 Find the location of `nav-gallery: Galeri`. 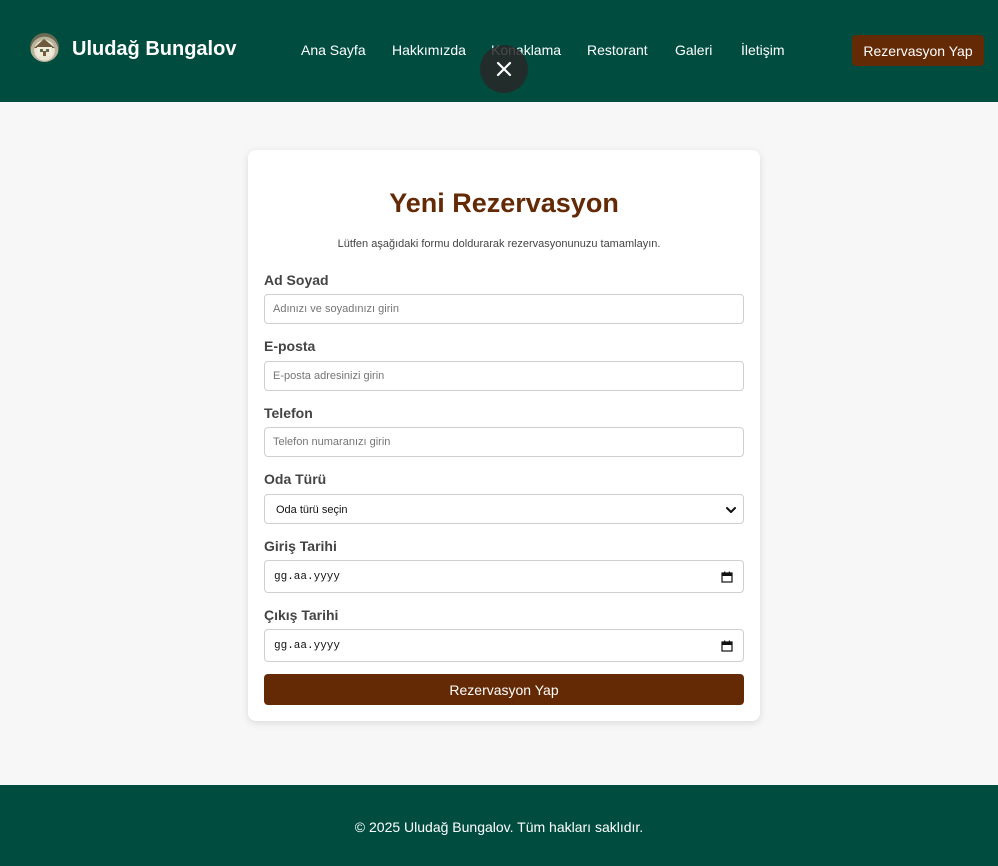

nav-gallery: Galeri is located at coordinates (693, 50).